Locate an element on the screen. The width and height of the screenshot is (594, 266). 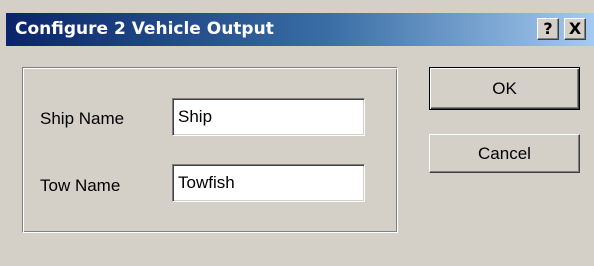
title-bar: Configure 2 Vehicle Output ? X is located at coordinates (300, 29).